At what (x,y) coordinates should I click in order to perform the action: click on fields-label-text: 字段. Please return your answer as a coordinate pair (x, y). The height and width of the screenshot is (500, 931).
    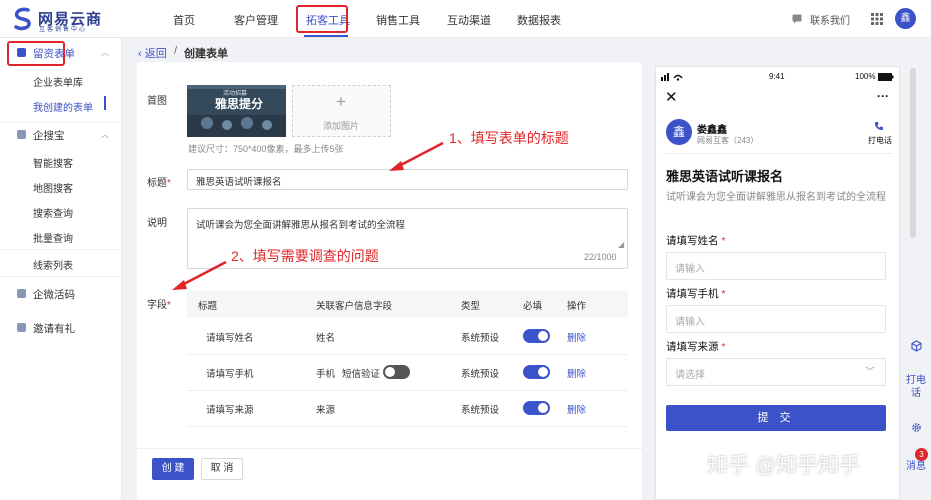
    Looking at the image, I should click on (157, 305).